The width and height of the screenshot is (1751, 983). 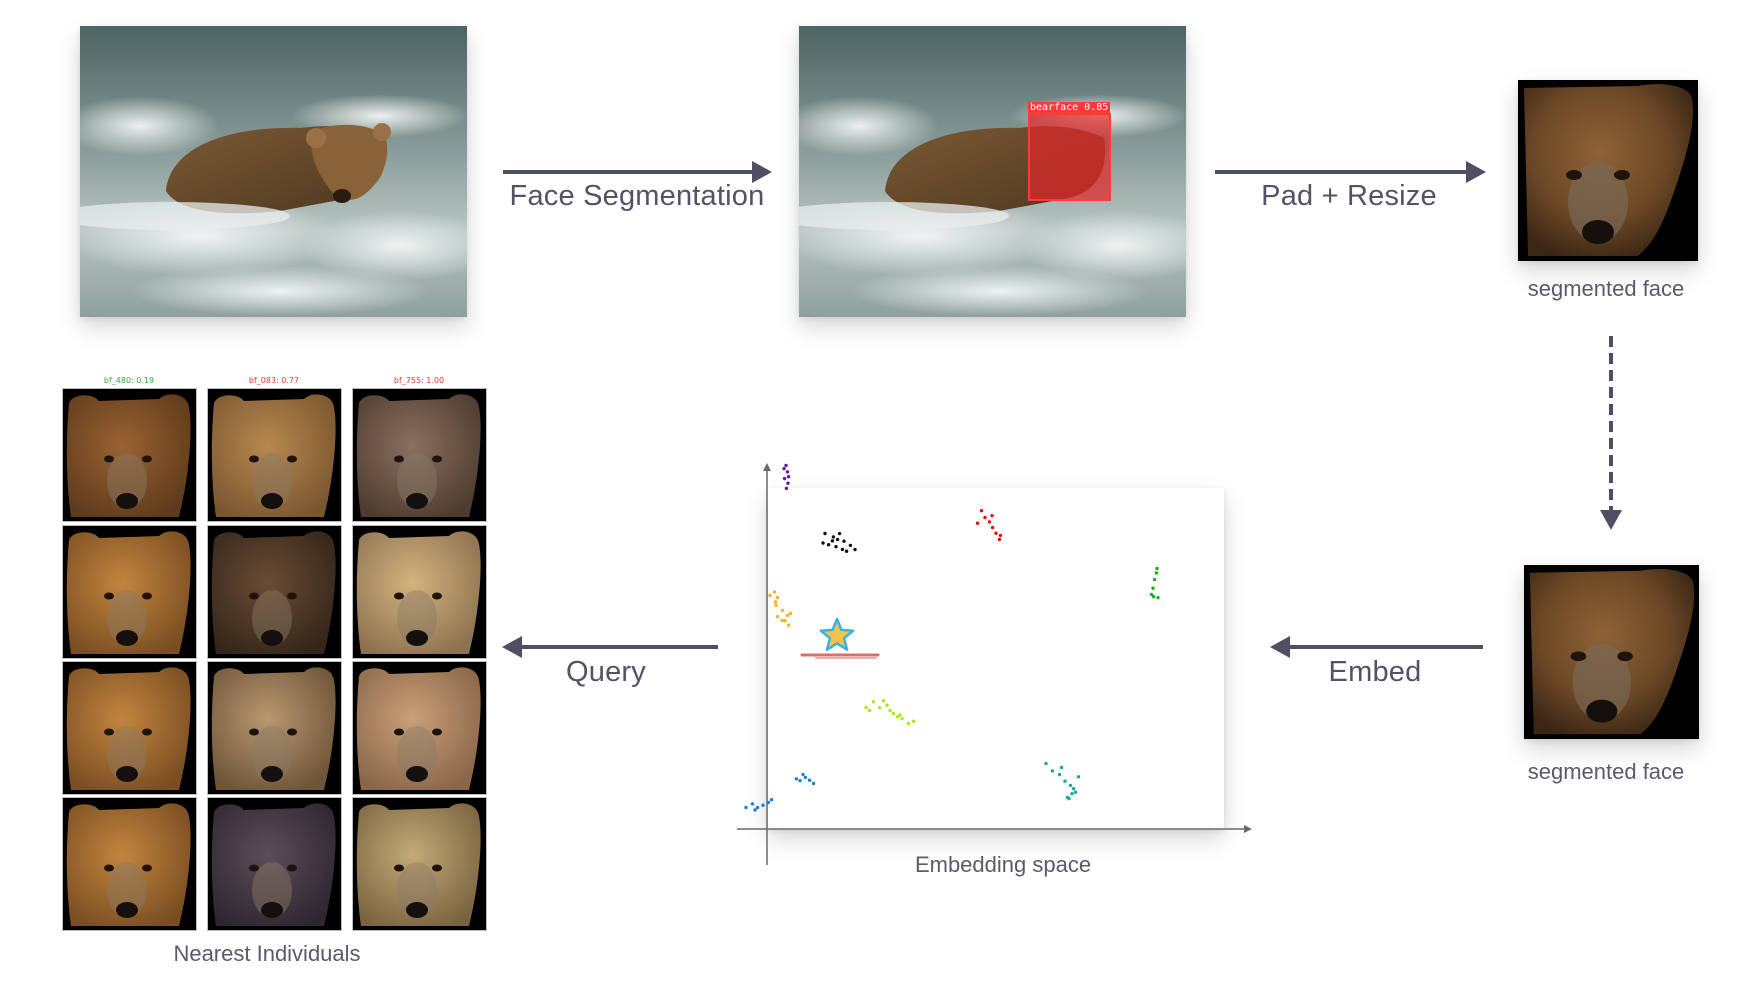 What do you see at coordinates (129, 380) in the screenshot?
I see `match-score-label: bf_480: 0.19` at bounding box center [129, 380].